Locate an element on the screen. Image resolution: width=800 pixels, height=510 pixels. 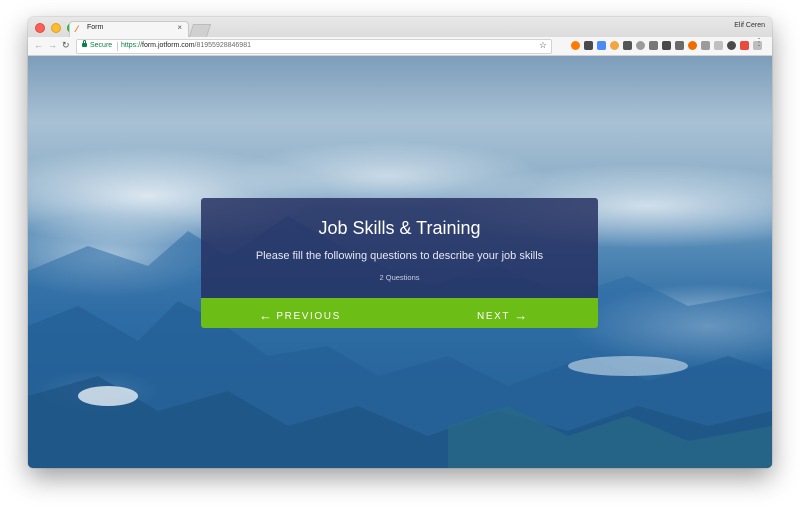
tab-bar: ⁄ Form × Elif Ceren is located at coordinates (400, 27).